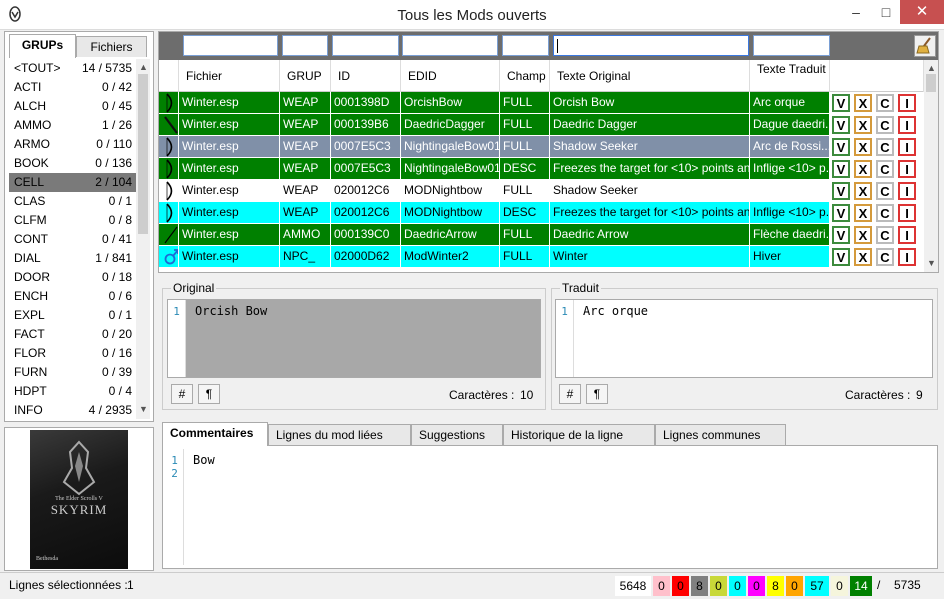 The height and width of the screenshot is (599, 944). What do you see at coordinates (72, 201) in the screenshot?
I see `grup-item: CLAS 0 / 1` at bounding box center [72, 201].